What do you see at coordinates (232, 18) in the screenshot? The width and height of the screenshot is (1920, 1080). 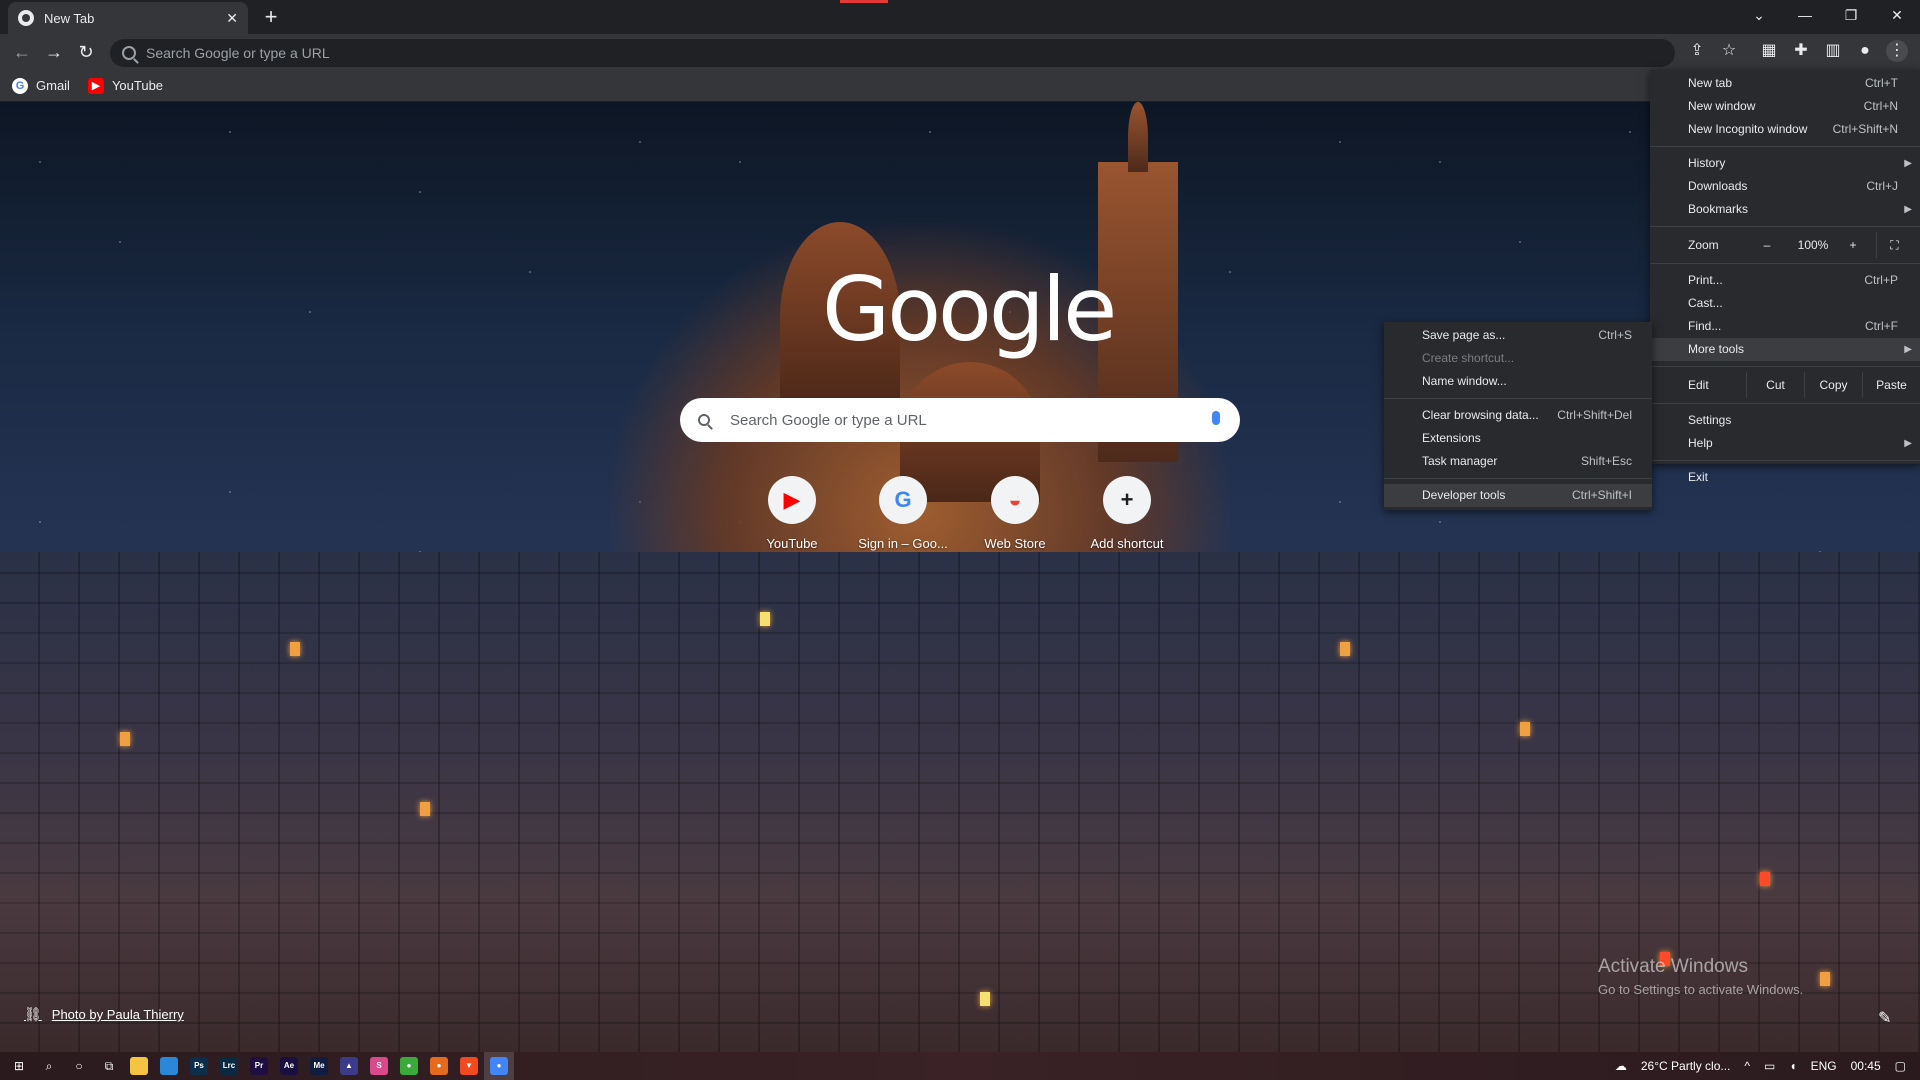 I see `tab-close-icon: ✕` at bounding box center [232, 18].